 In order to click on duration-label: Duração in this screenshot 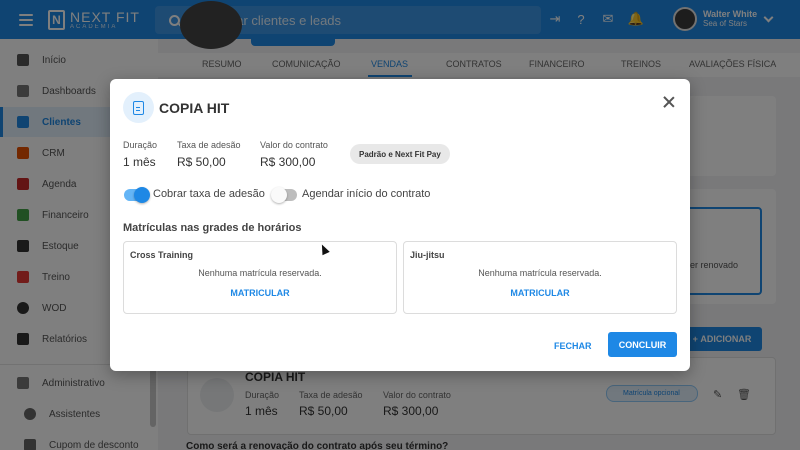, I will do `click(140, 145)`.